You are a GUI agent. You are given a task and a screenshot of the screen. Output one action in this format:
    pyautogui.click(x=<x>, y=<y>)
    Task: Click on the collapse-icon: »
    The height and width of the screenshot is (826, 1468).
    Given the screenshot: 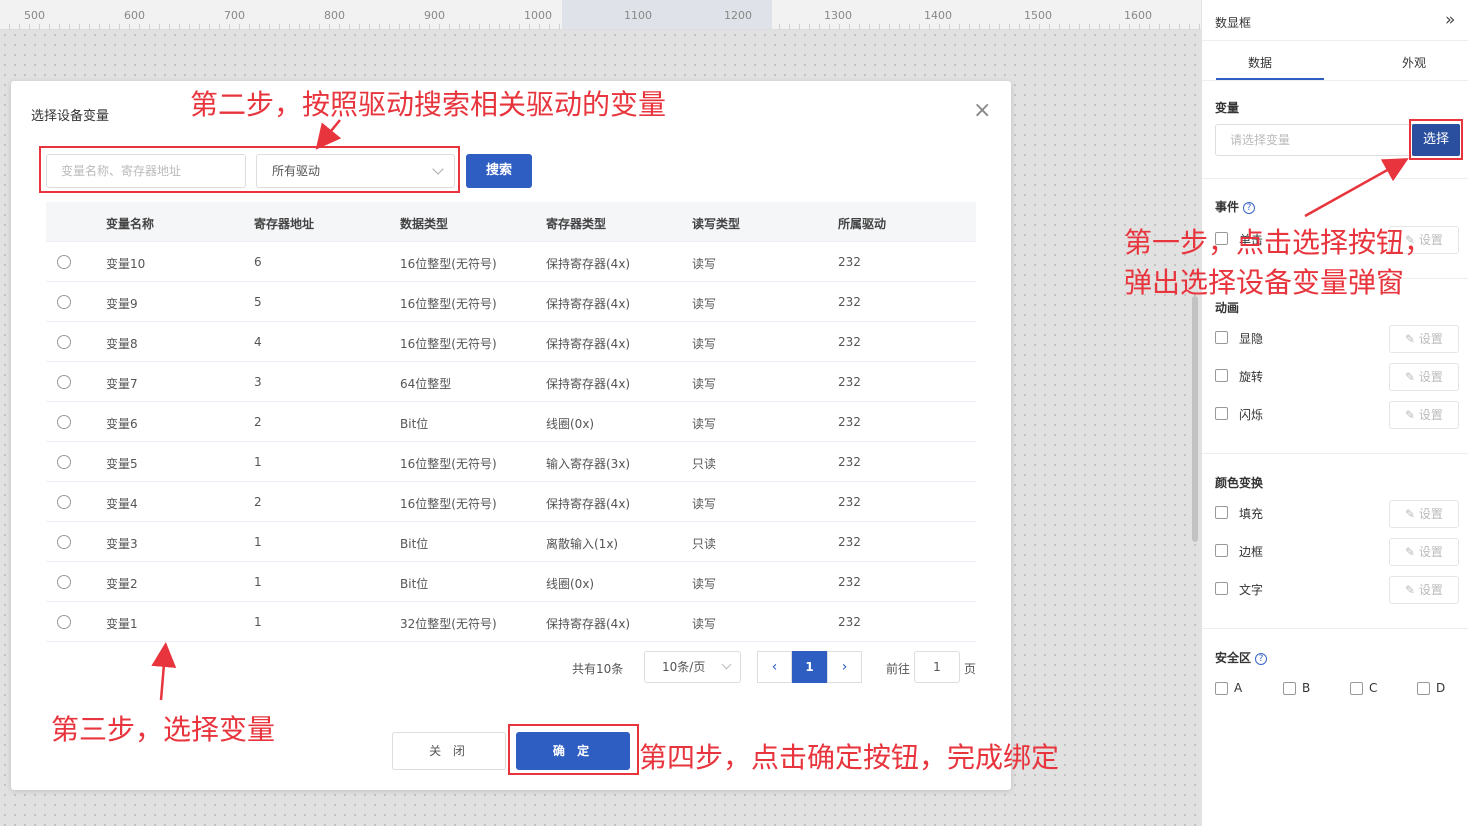 What is the action you would take?
    pyautogui.click(x=1450, y=20)
    